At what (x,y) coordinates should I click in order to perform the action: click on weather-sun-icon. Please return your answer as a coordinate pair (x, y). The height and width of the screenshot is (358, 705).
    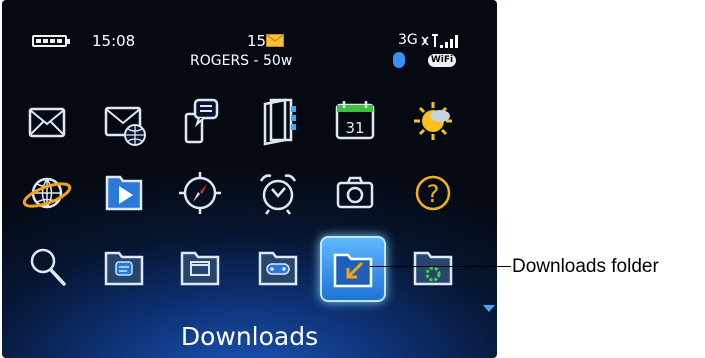
    Looking at the image, I should click on (433, 121).